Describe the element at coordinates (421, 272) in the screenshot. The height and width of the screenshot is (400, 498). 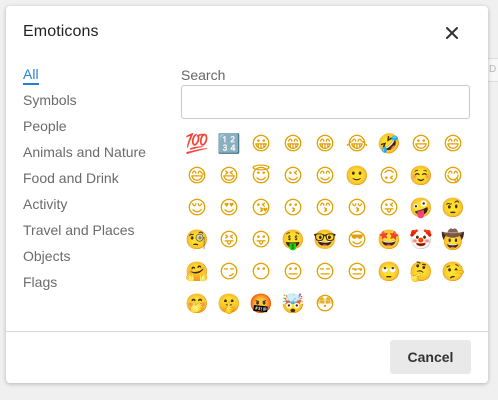
I see `emoji-button: 🤔` at that location.